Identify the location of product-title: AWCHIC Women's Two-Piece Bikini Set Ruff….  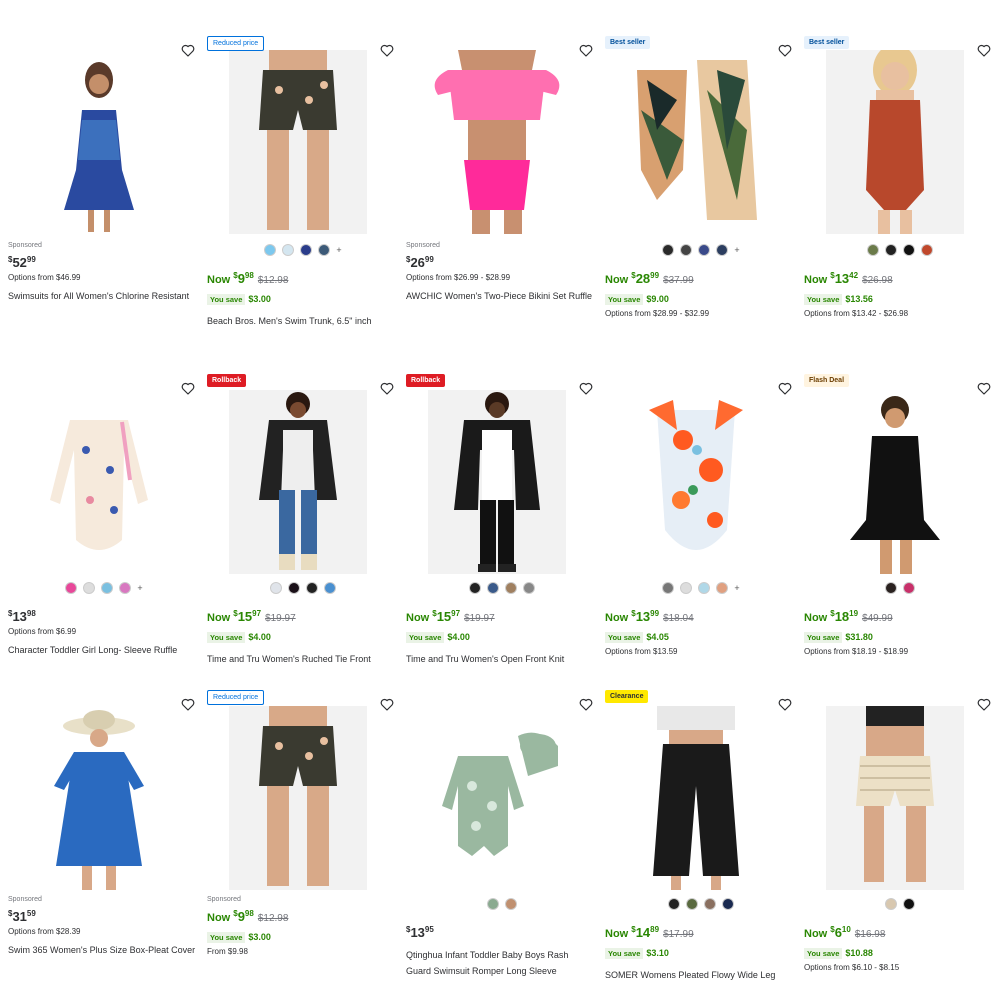
(506, 296).